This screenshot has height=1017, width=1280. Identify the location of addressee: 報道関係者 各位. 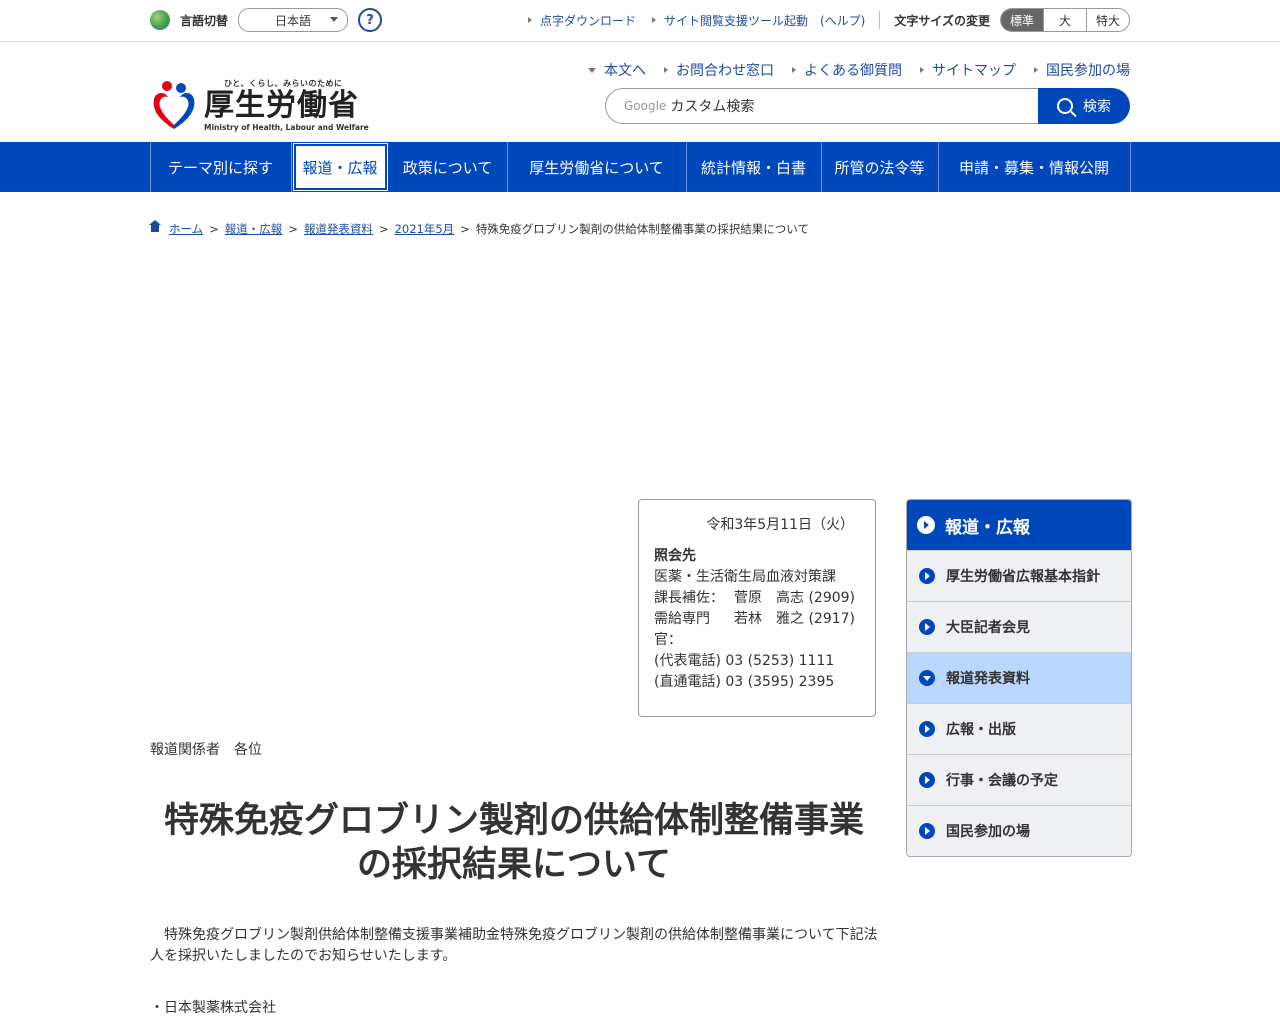
(206, 750).